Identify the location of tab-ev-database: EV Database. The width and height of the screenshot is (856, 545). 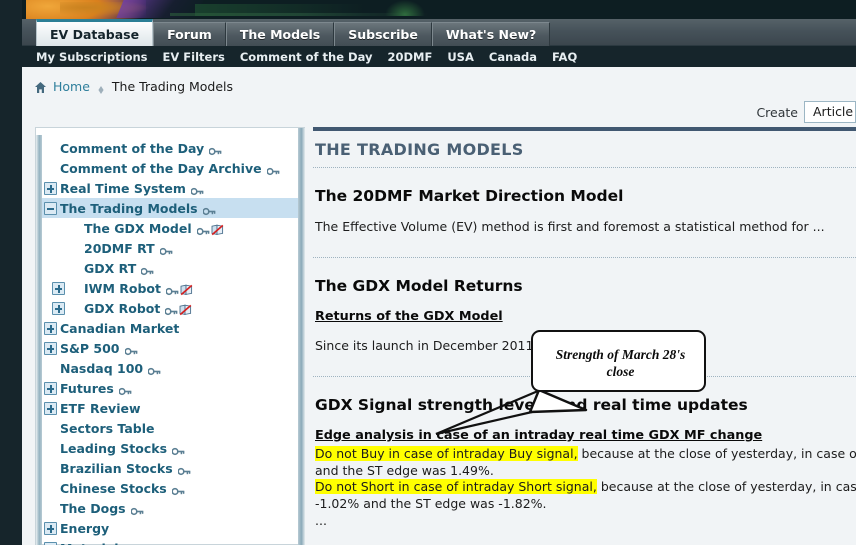
(95, 32).